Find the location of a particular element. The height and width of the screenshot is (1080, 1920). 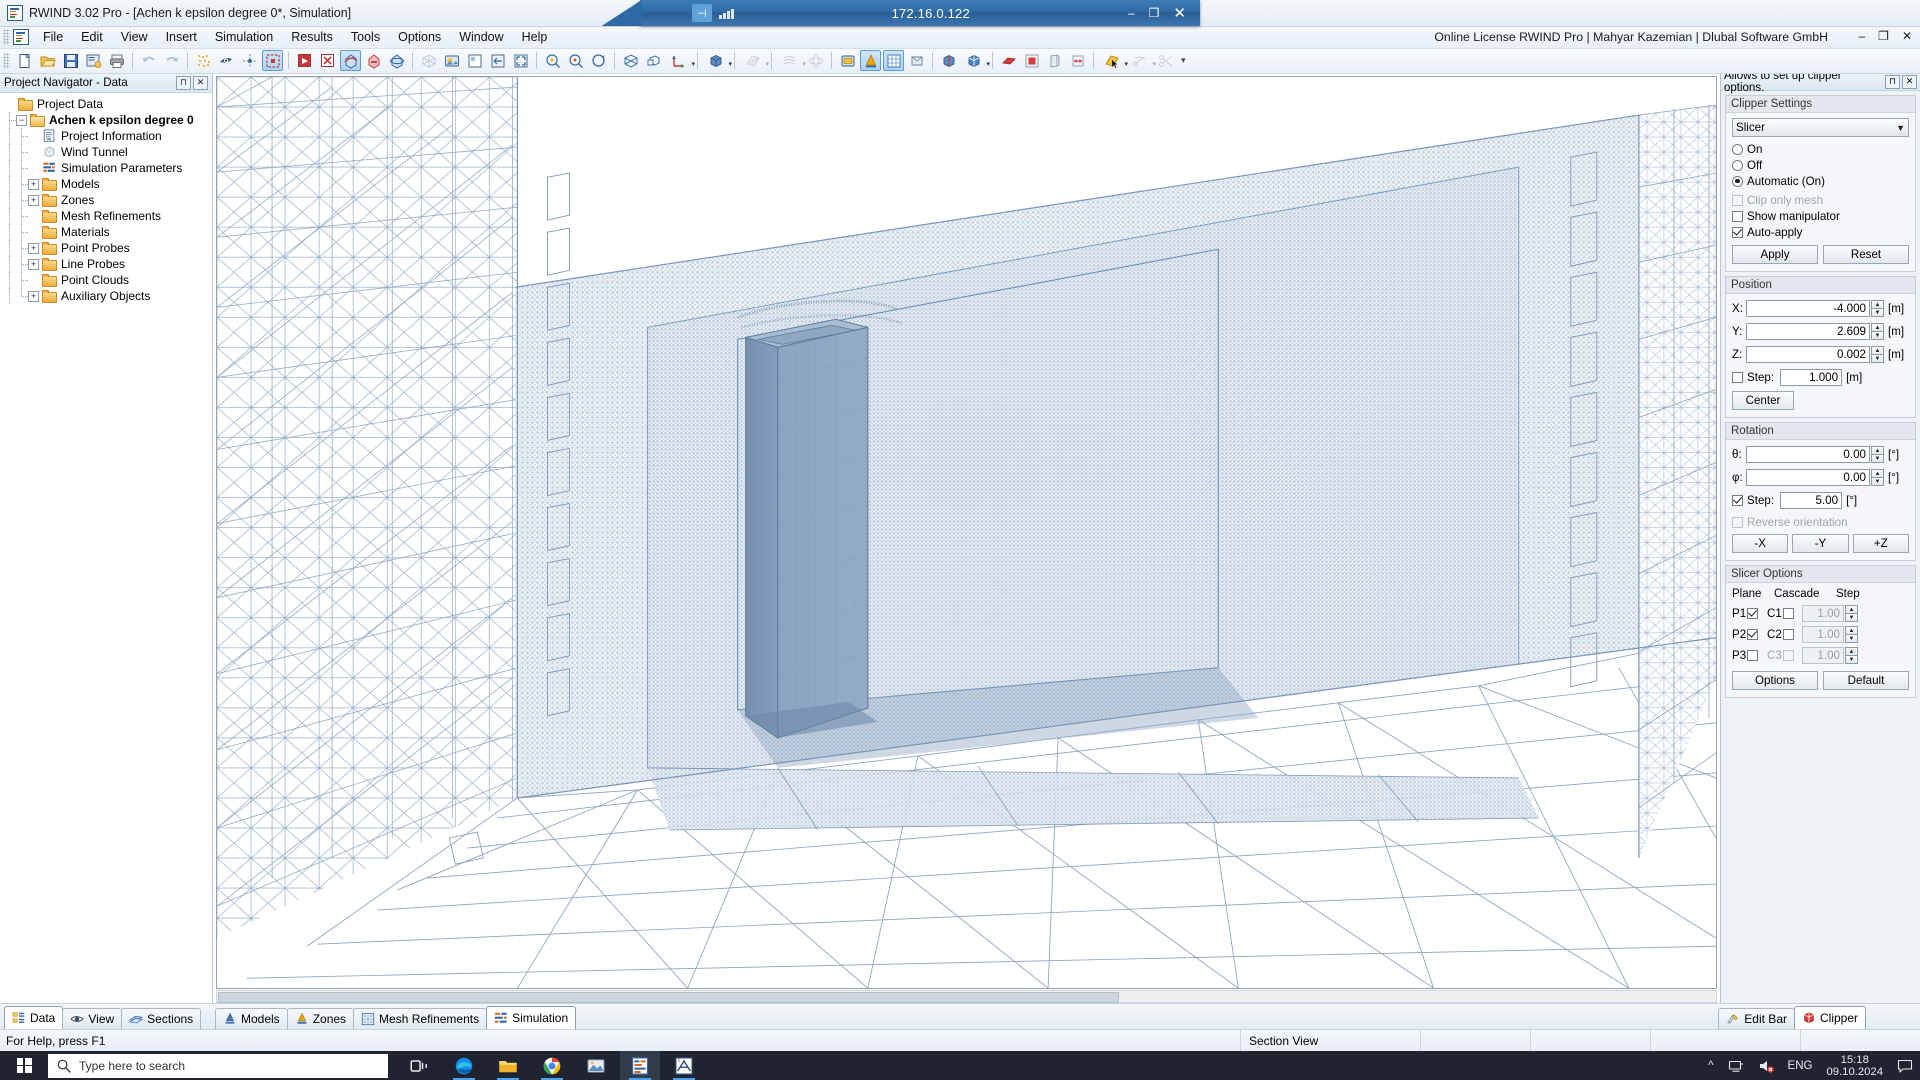

position-spinner-2: ▲ ▼ is located at coordinates (1877, 354).